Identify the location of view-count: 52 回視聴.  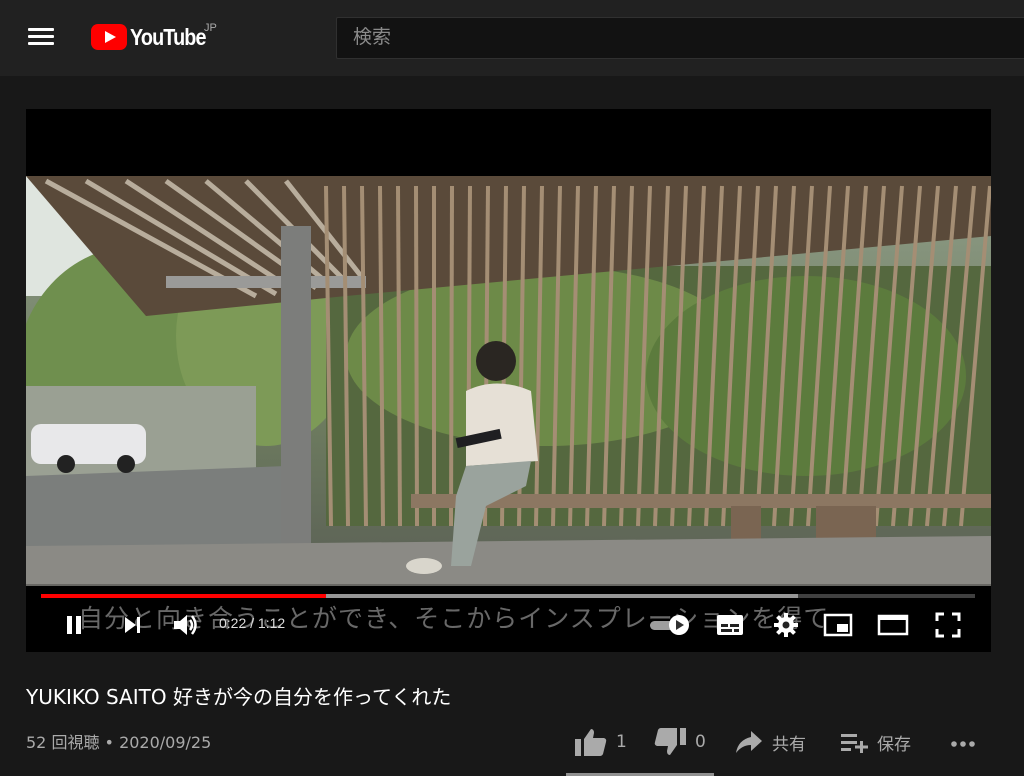
(63, 742).